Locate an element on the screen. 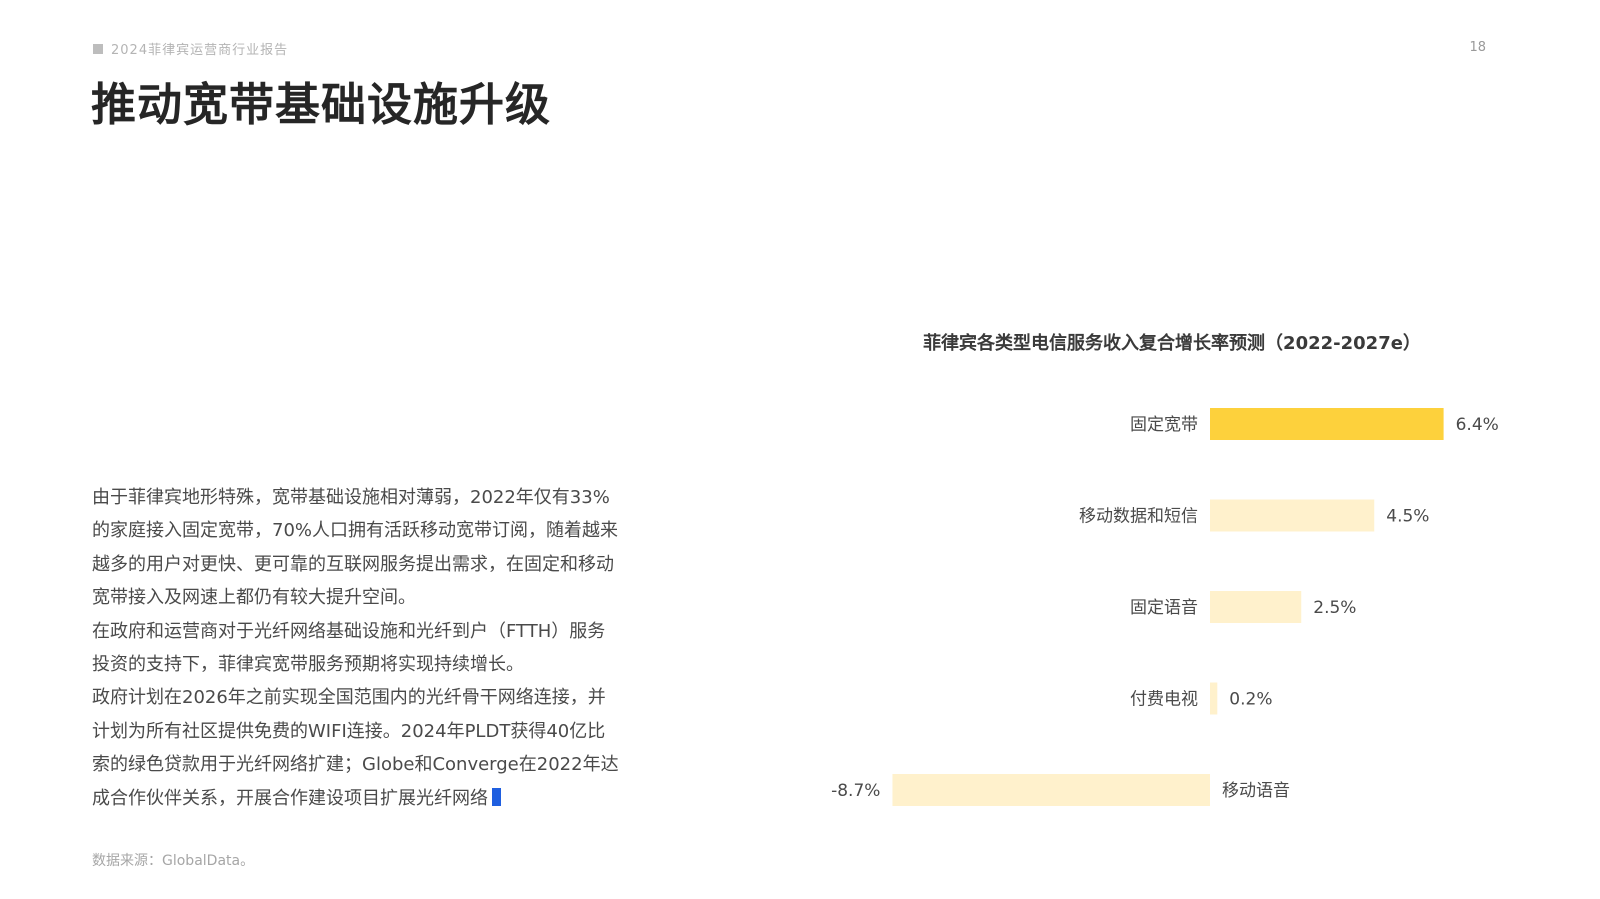 Image resolution: width=1600 pixels, height=899 pixels. value-label-5: -8.7% is located at coordinates (855, 791).